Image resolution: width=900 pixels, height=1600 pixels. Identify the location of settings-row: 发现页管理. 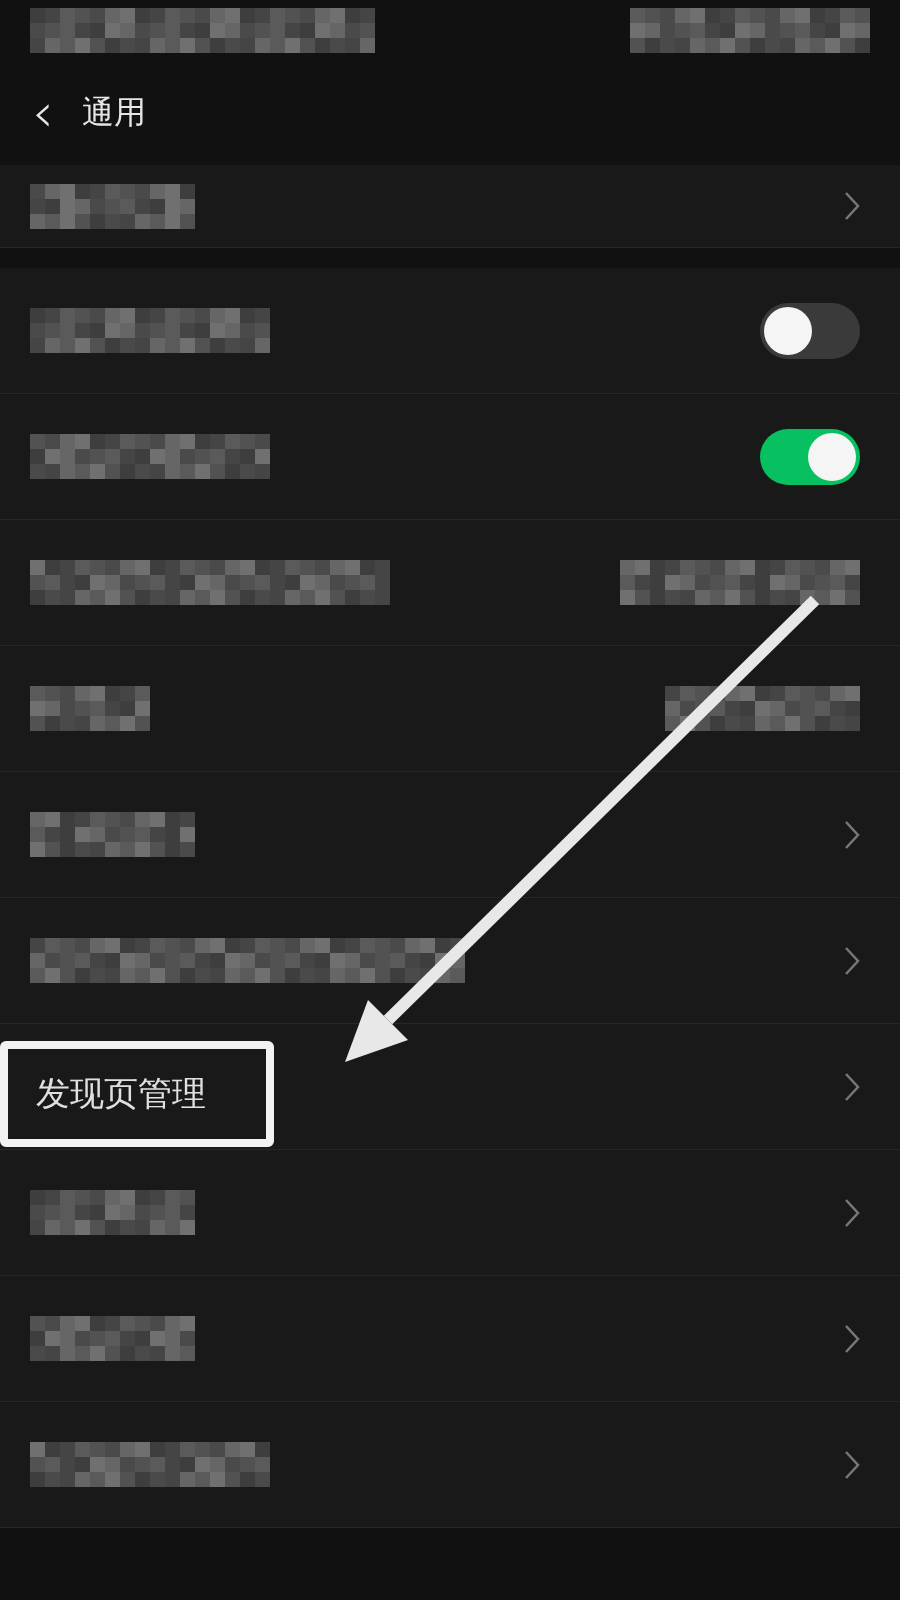
(450, 1087).